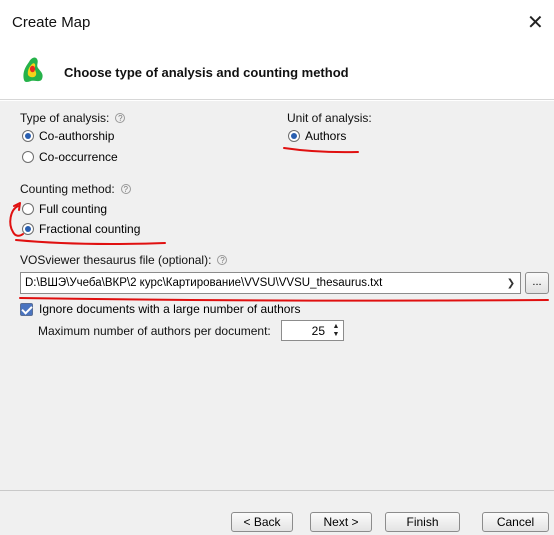  What do you see at coordinates (73, 209) in the screenshot?
I see `radio-label: Full counting` at bounding box center [73, 209].